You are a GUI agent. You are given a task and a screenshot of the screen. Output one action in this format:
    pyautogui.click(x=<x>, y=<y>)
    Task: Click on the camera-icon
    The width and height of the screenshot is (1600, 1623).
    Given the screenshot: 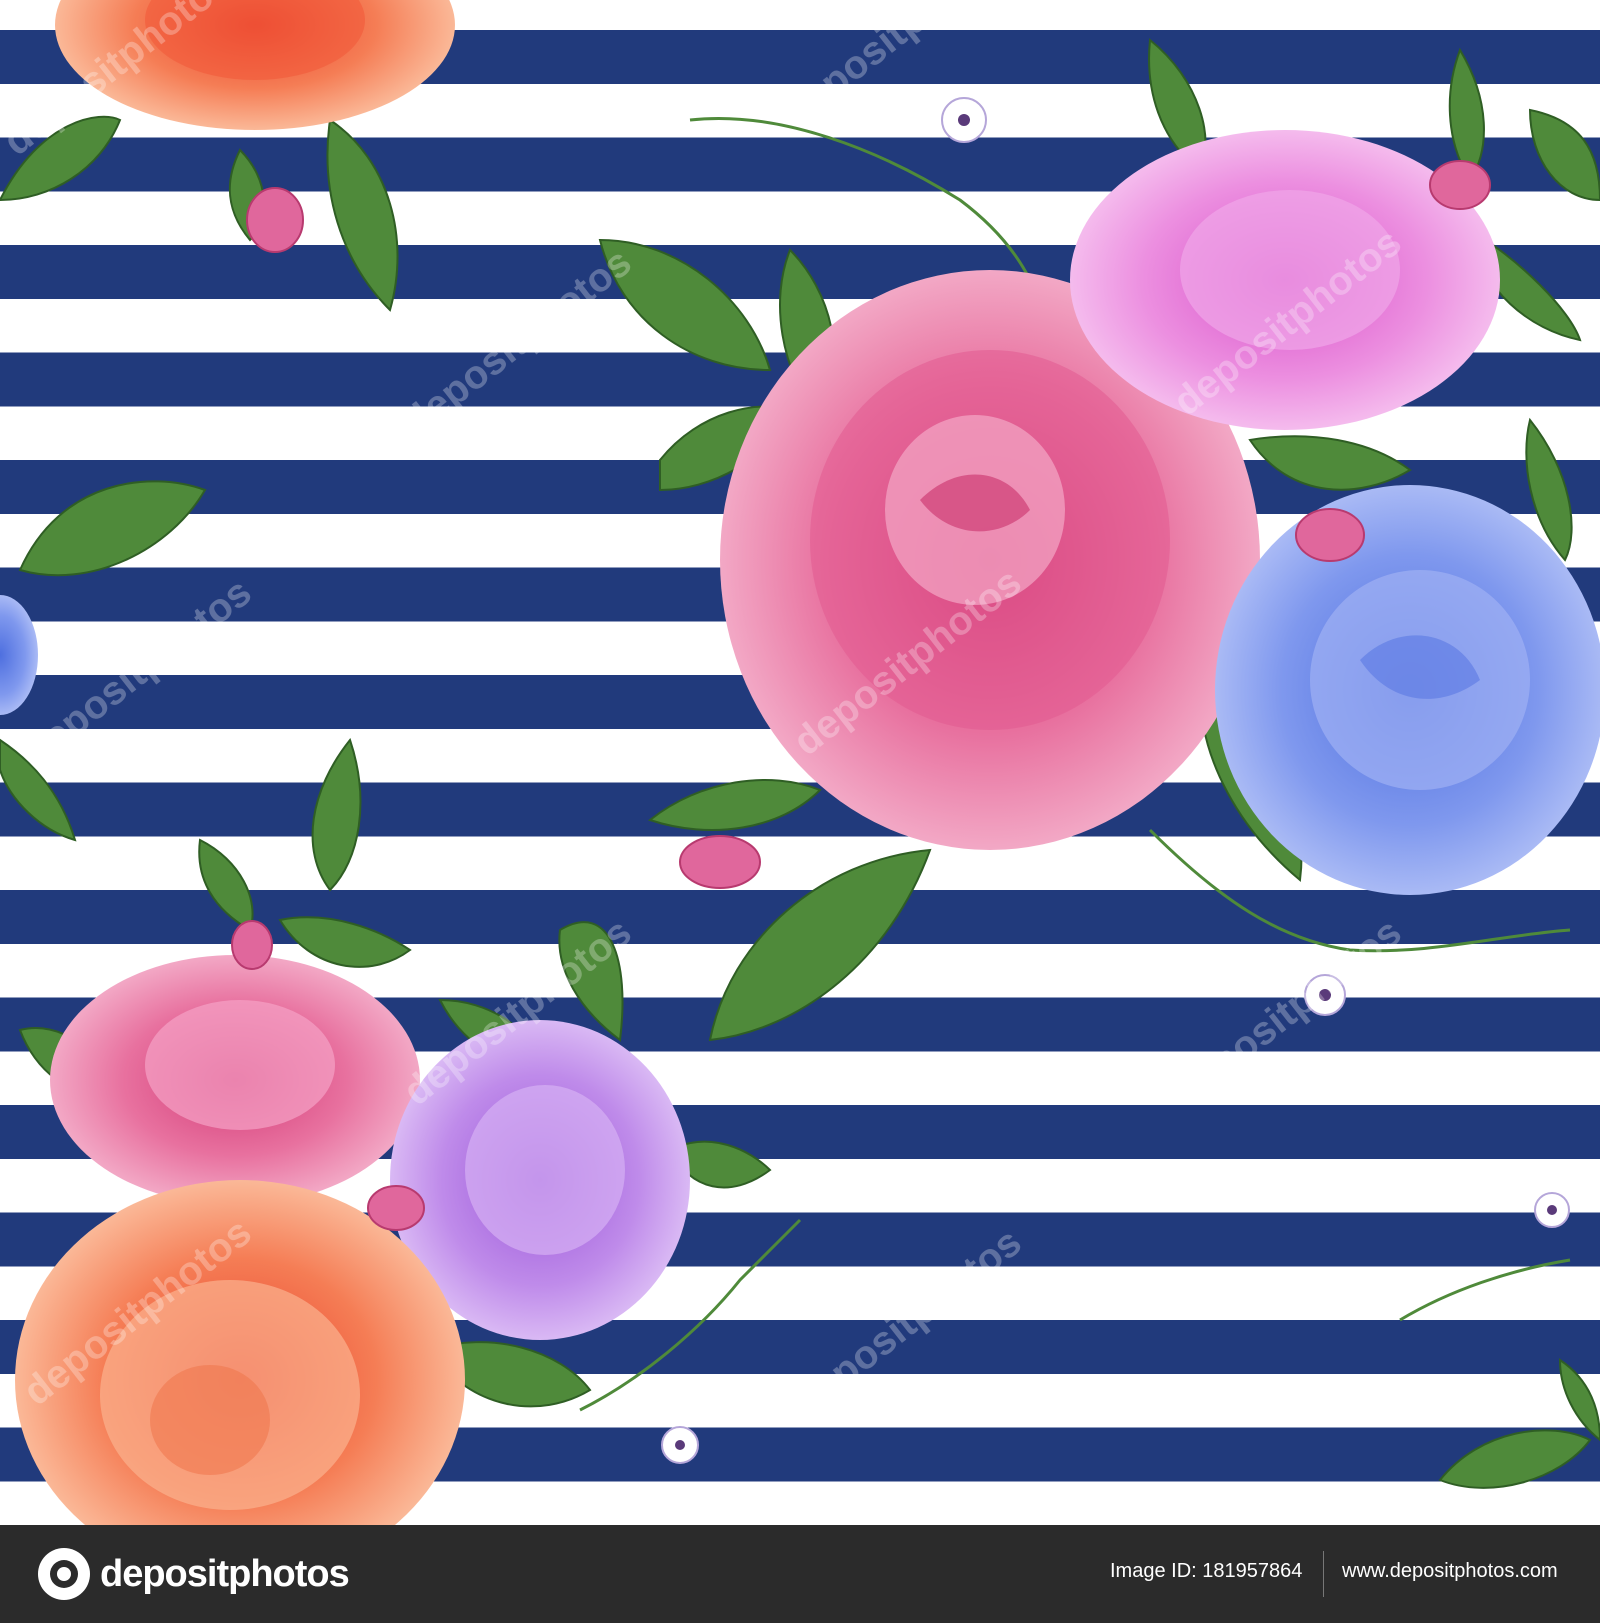 What is the action you would take?
    pyautogui.click(x=64, y=1574)
    